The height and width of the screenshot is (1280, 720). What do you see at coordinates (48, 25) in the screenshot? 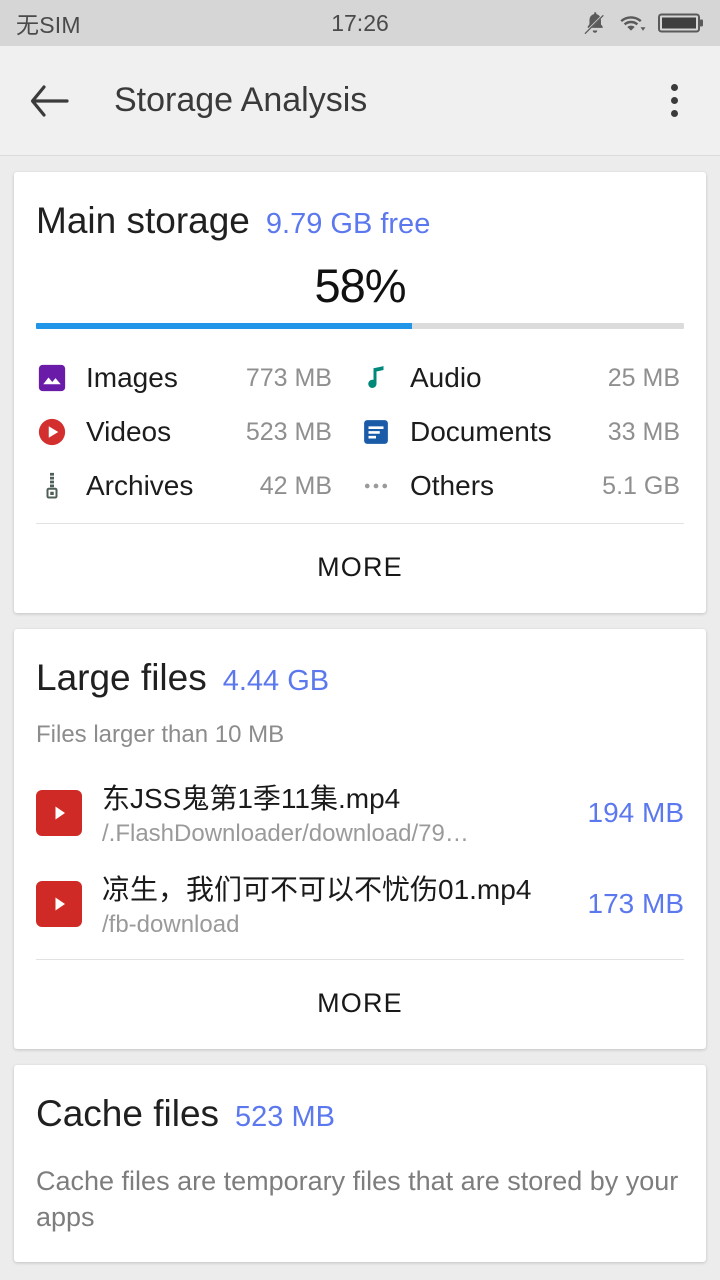
I see `carrier-label: 无SIM` at bounding box center [48, 25].